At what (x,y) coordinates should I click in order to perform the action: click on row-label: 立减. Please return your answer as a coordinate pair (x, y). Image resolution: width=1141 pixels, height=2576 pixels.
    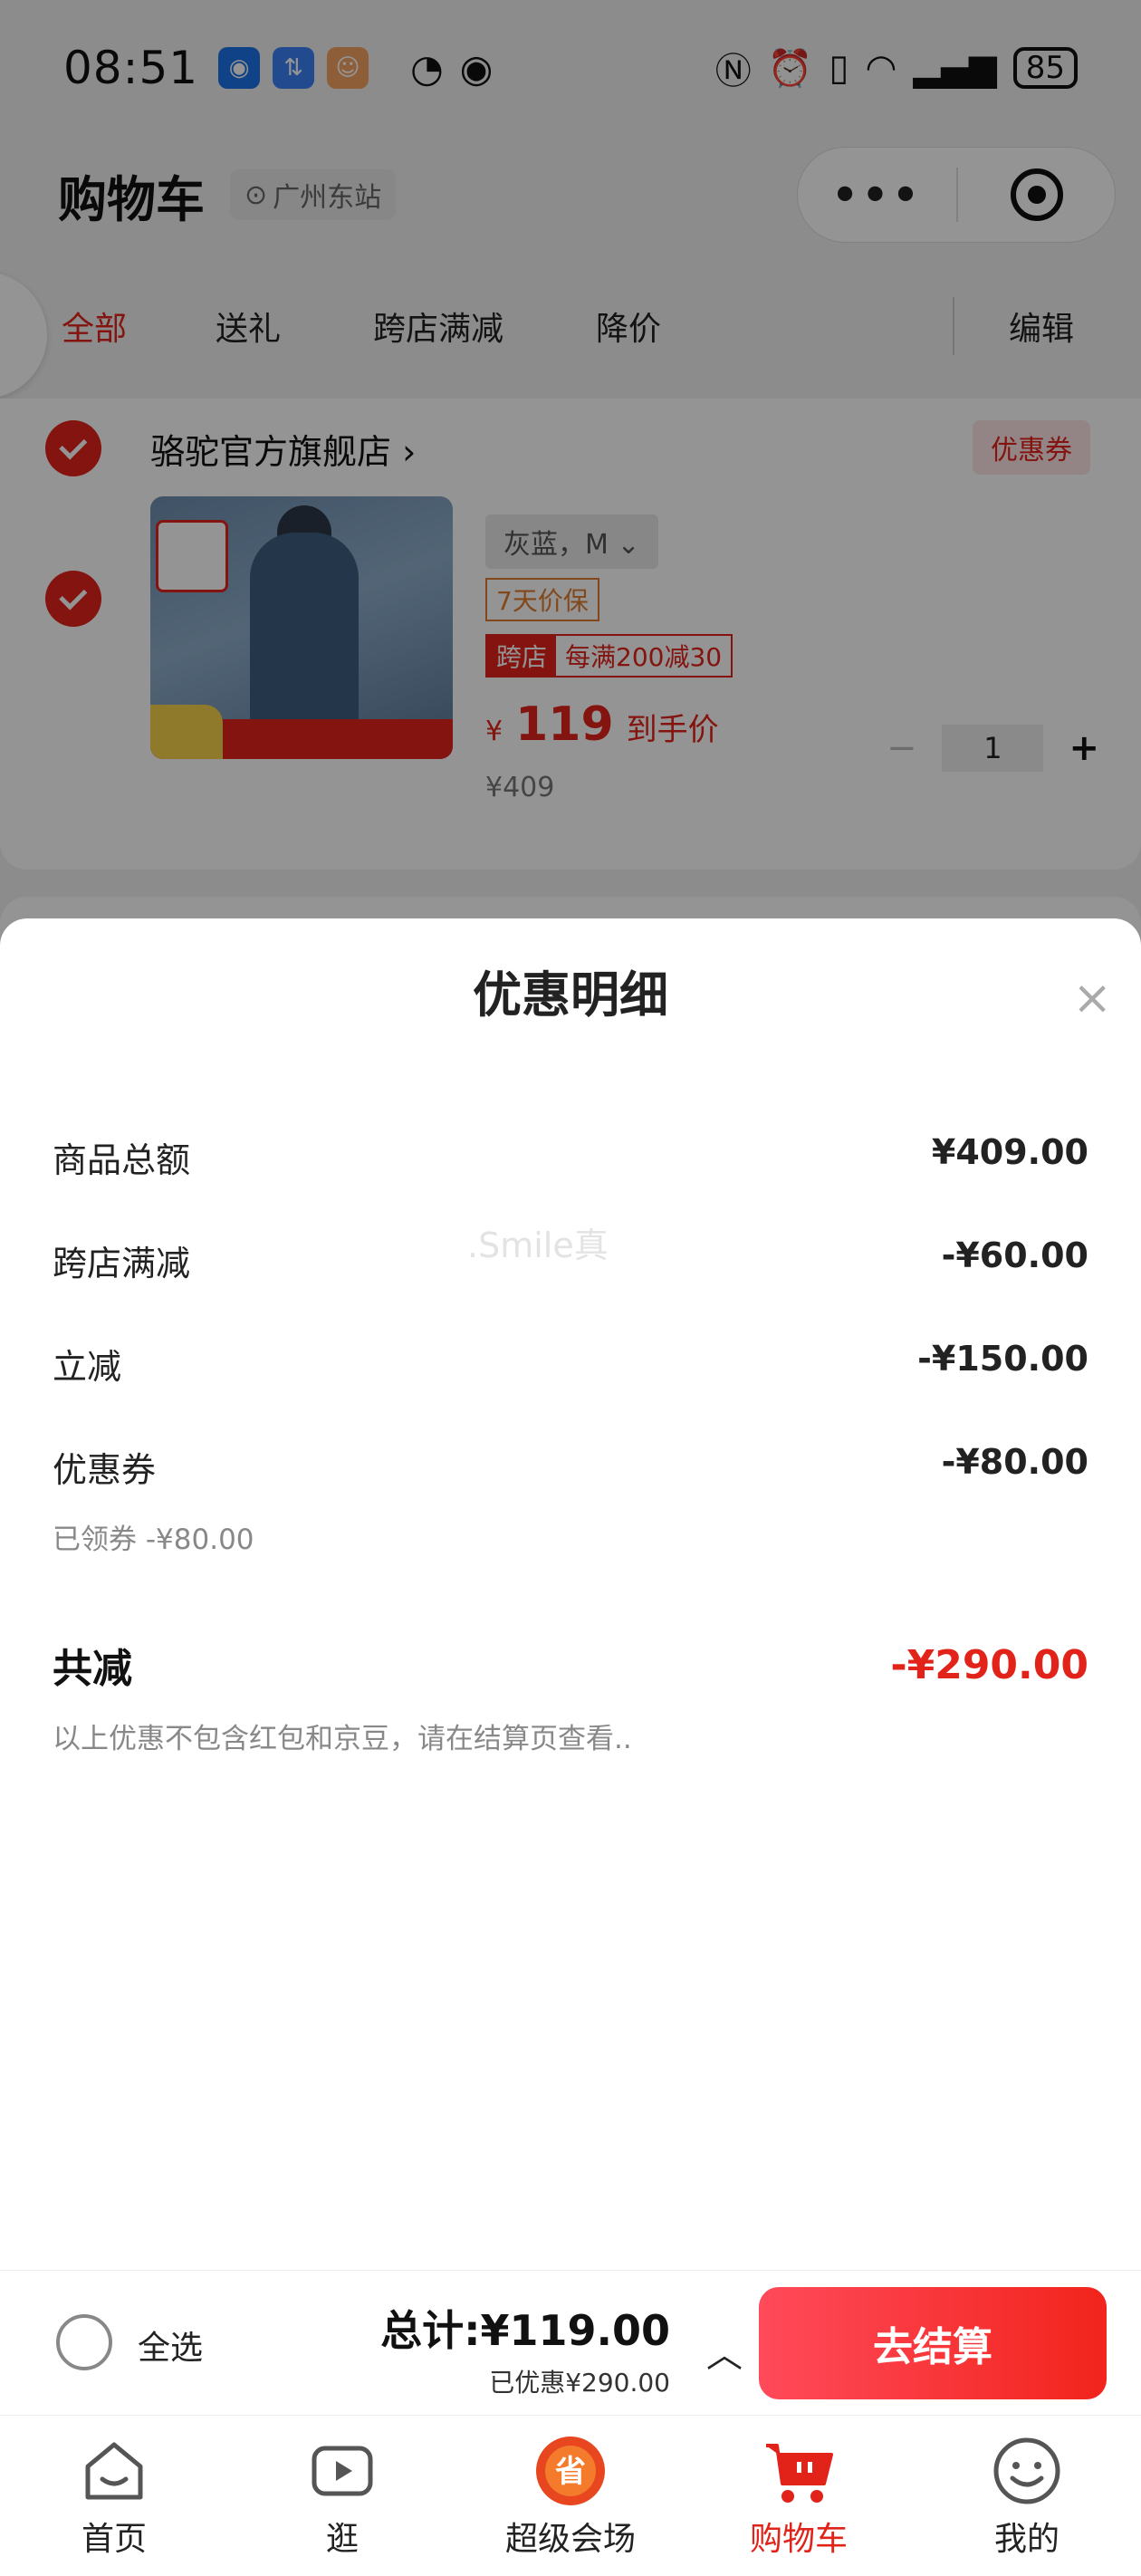
    Looking at the image, I should click on (88, 1367).